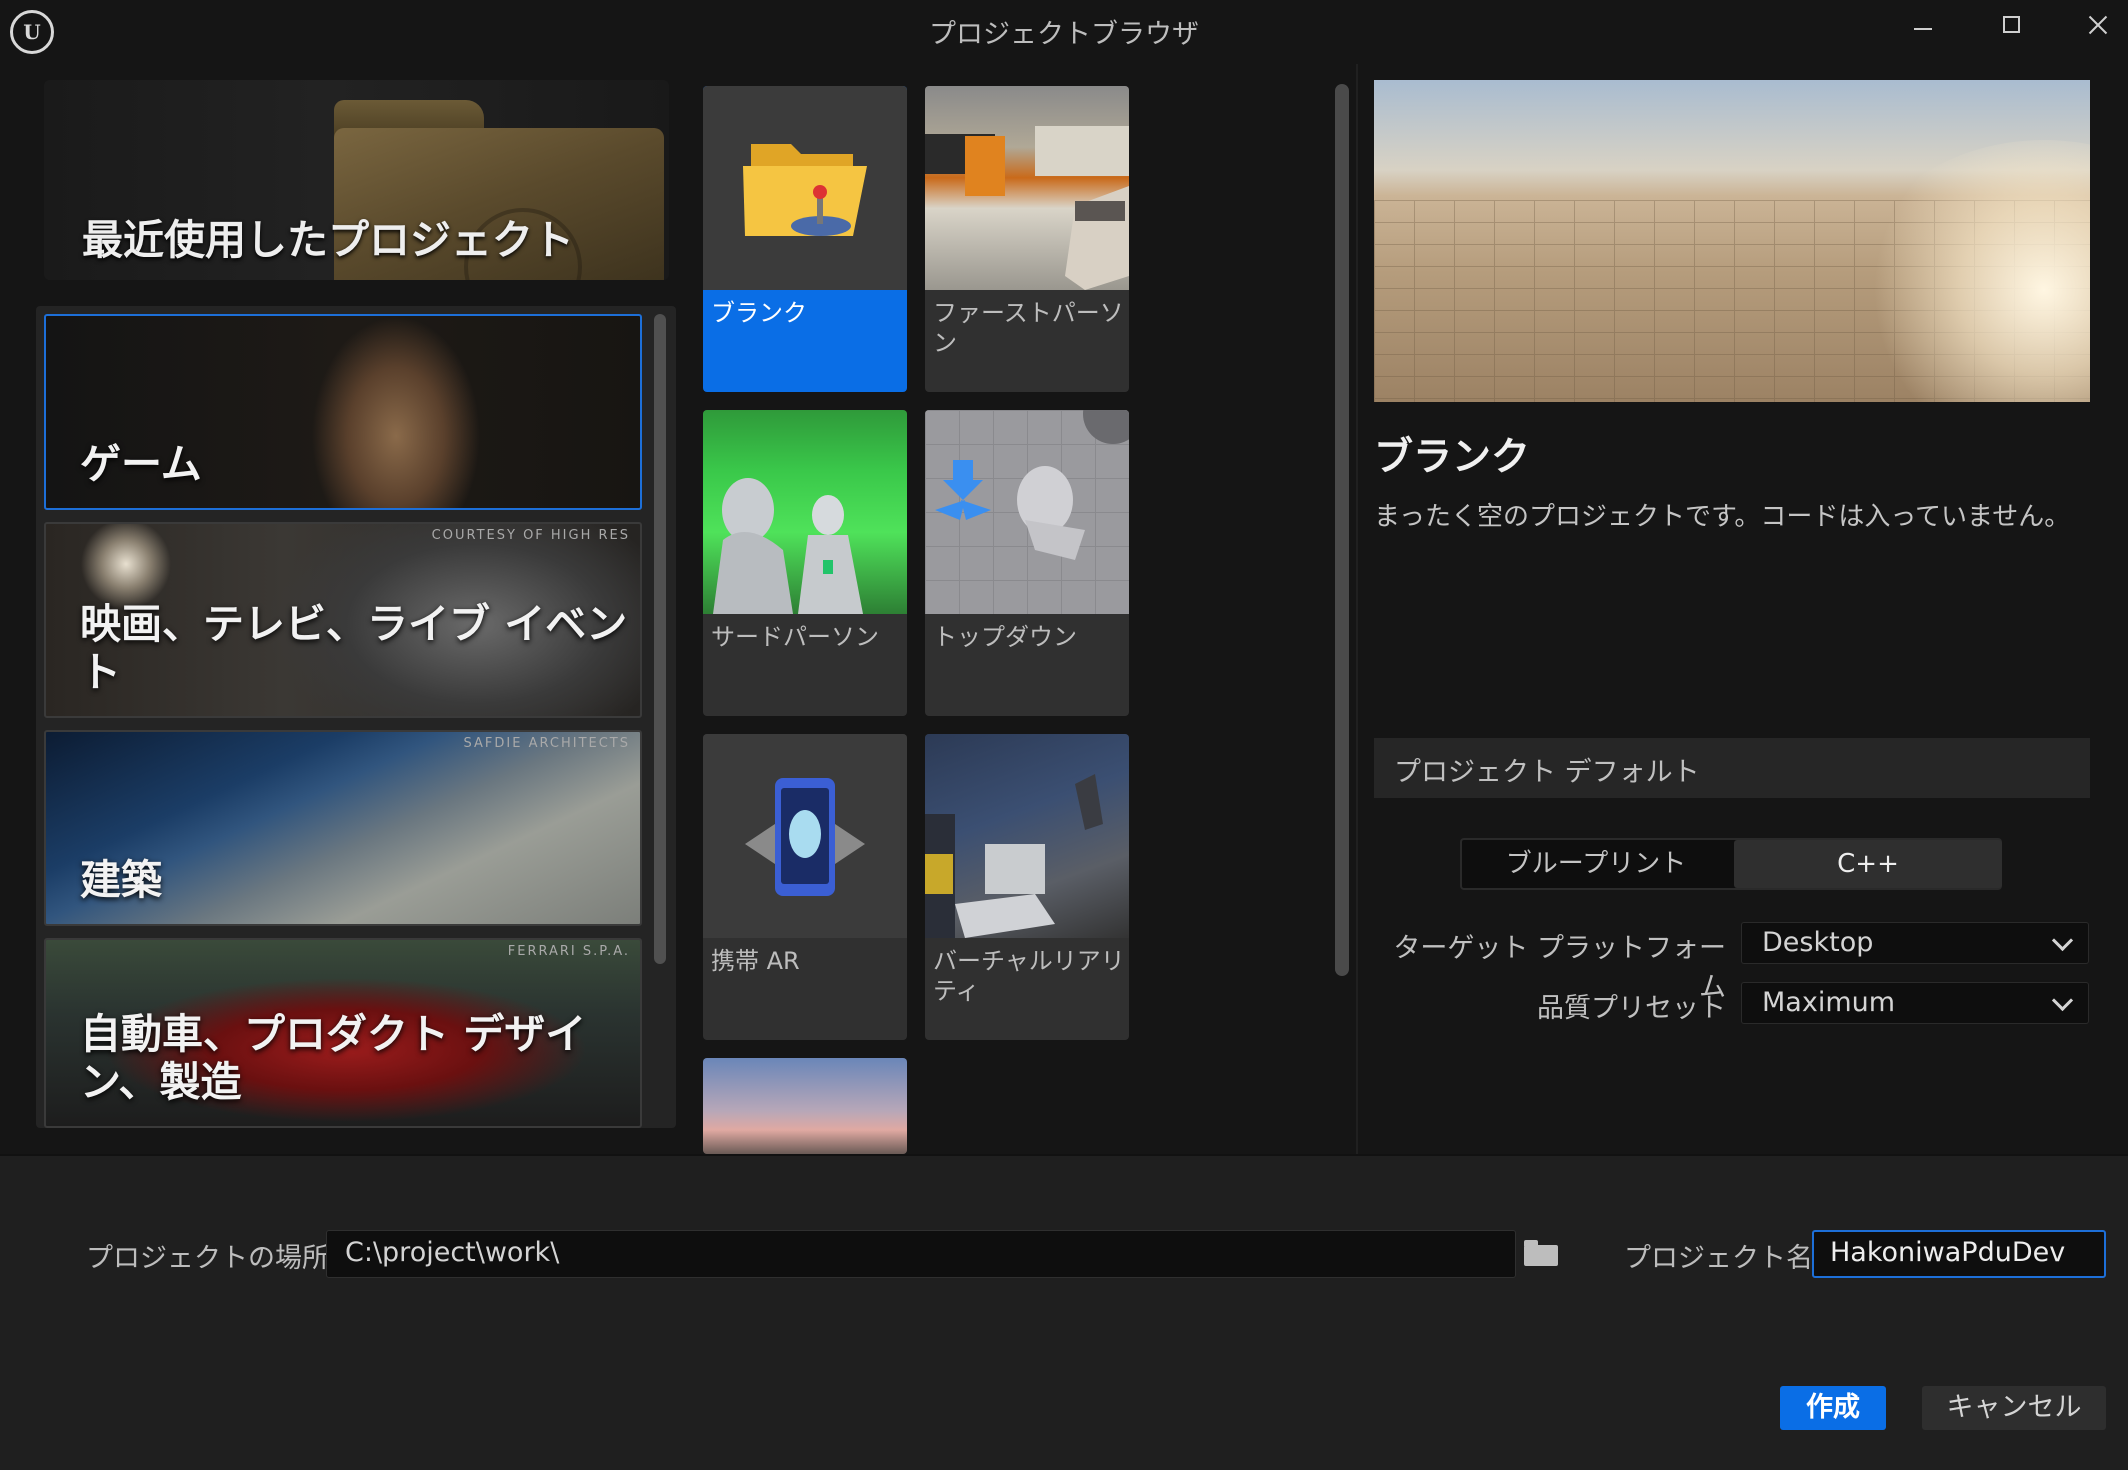  What do you see at coordinates (568, 951) in the screenshot?
I see `image-credit: FERRARI S.P.A.` at bounding box center [568, 951].